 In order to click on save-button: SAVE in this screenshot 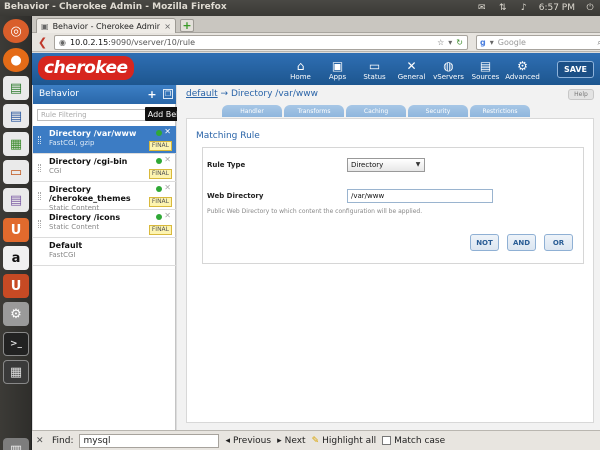, I will do `click(575, 69)`.